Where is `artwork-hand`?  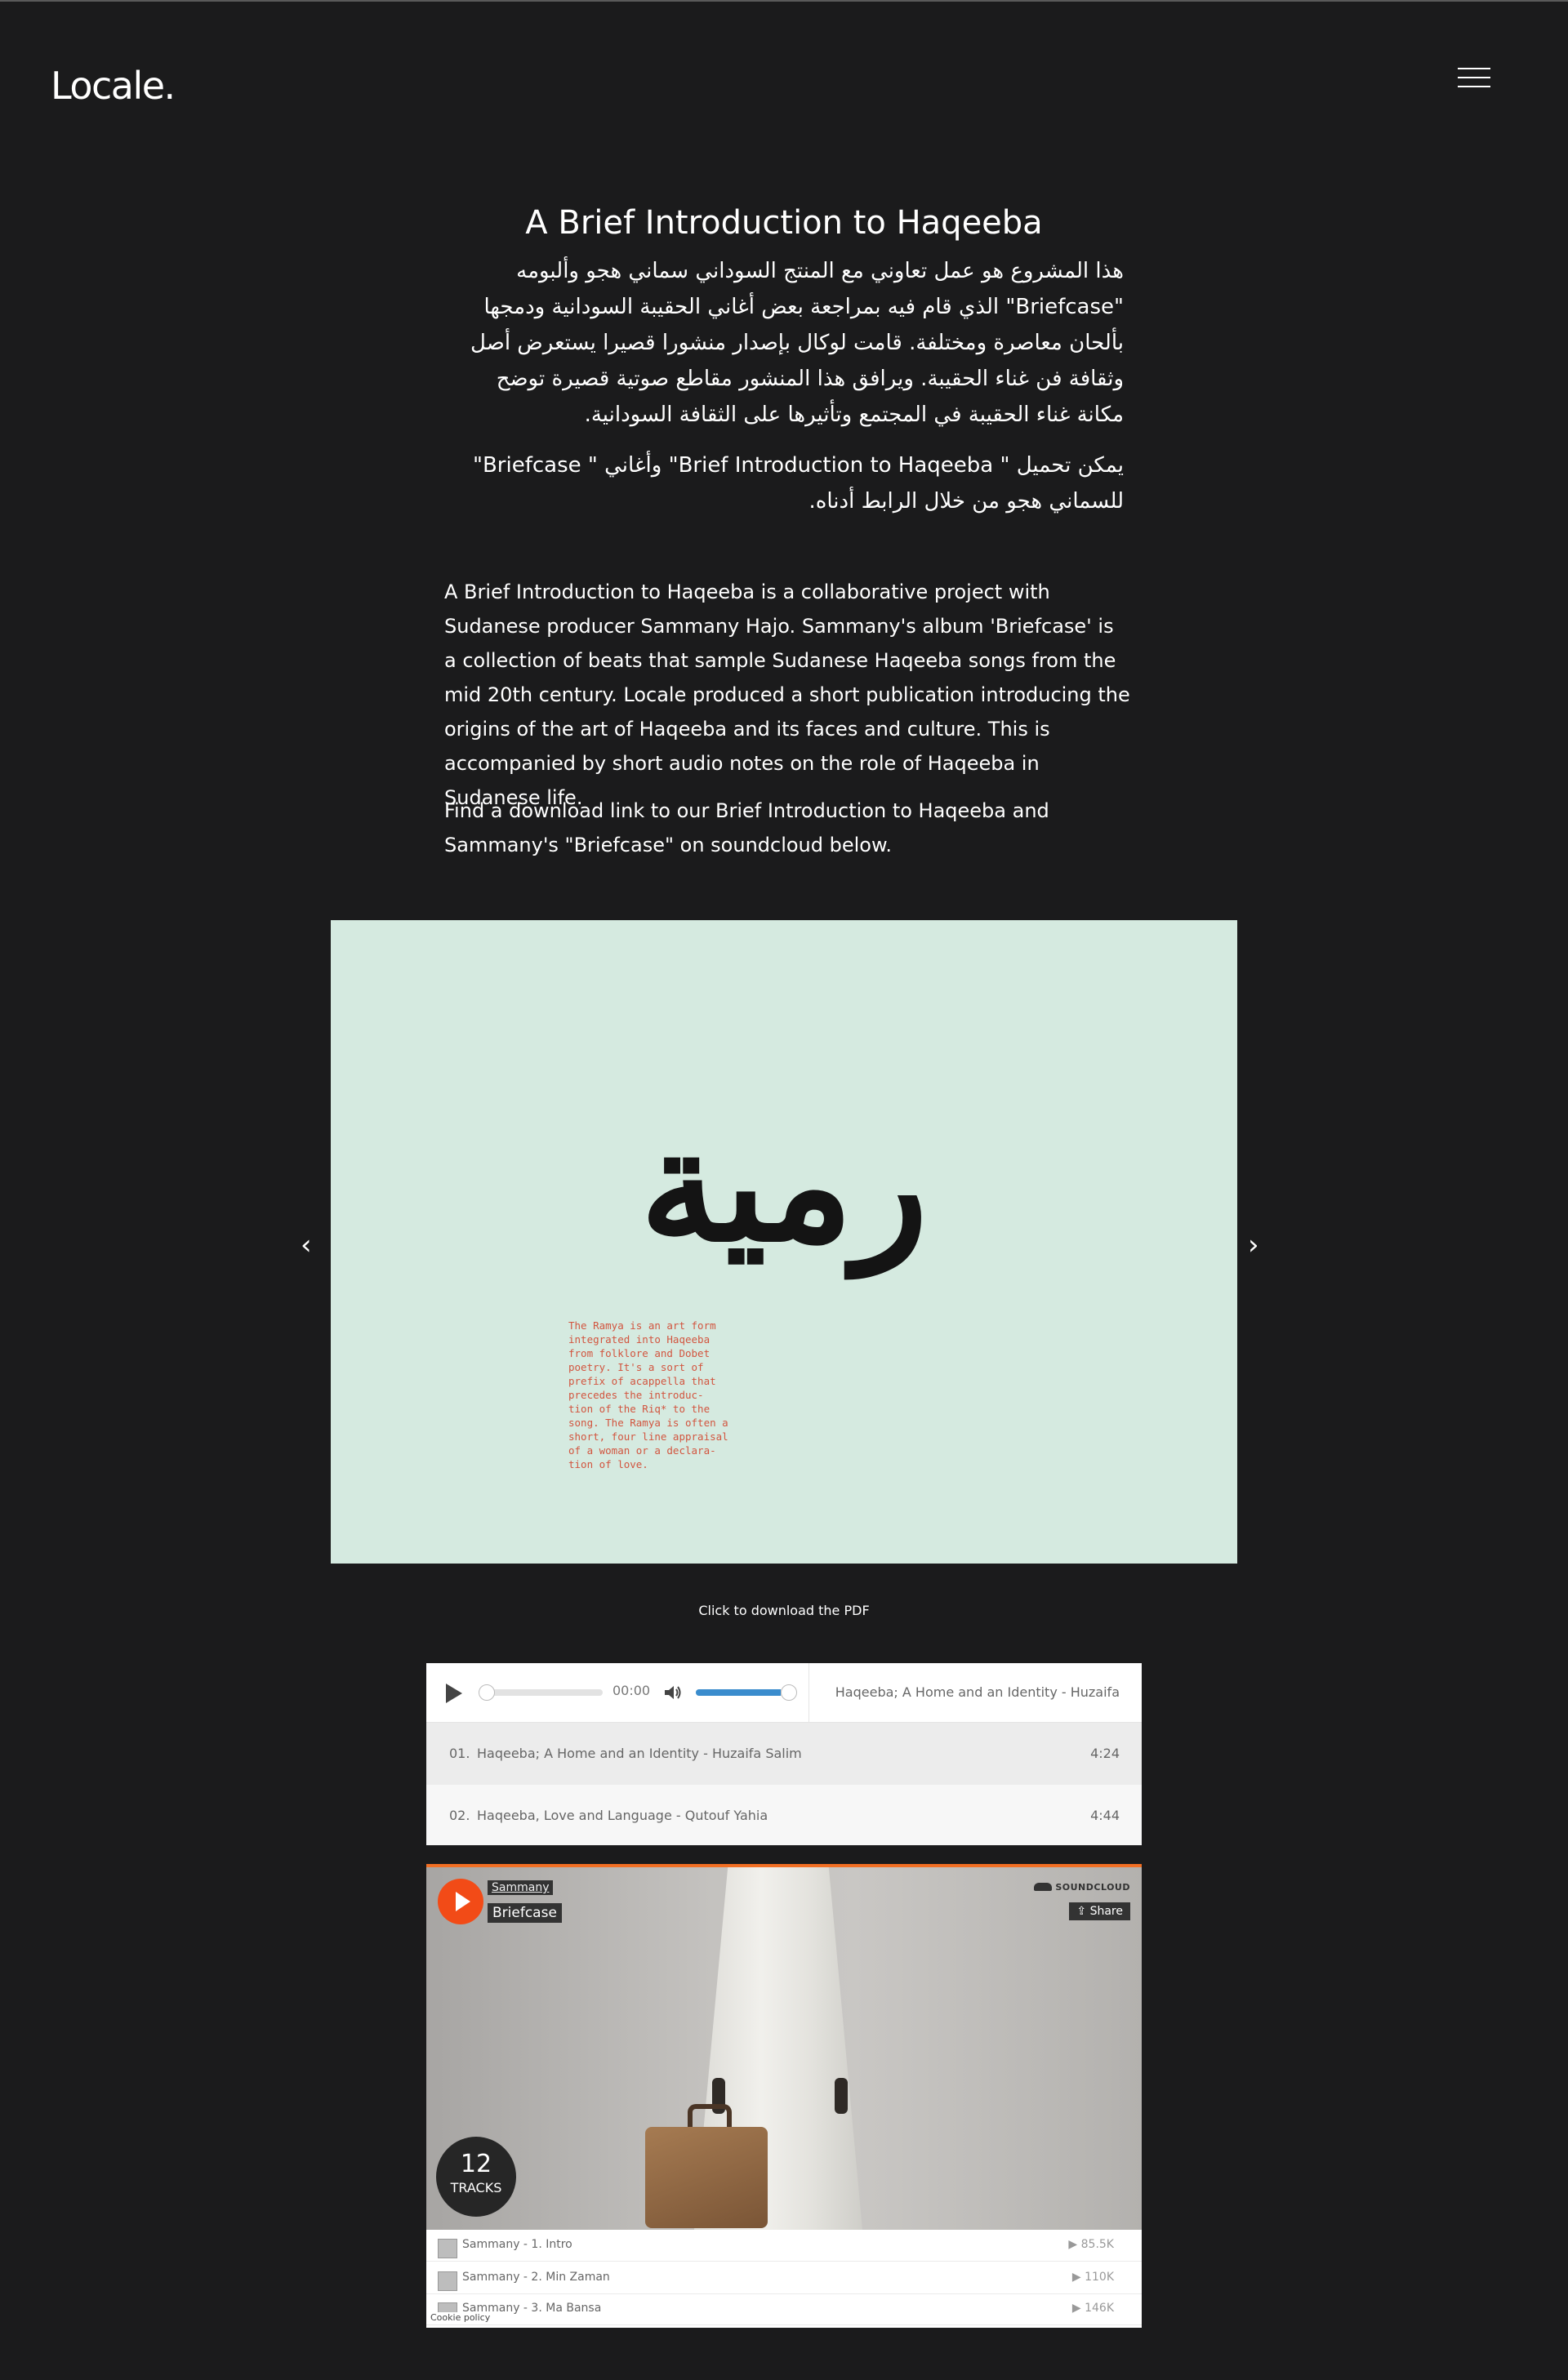
artwork-hand is located at coordinates (842, 2096).